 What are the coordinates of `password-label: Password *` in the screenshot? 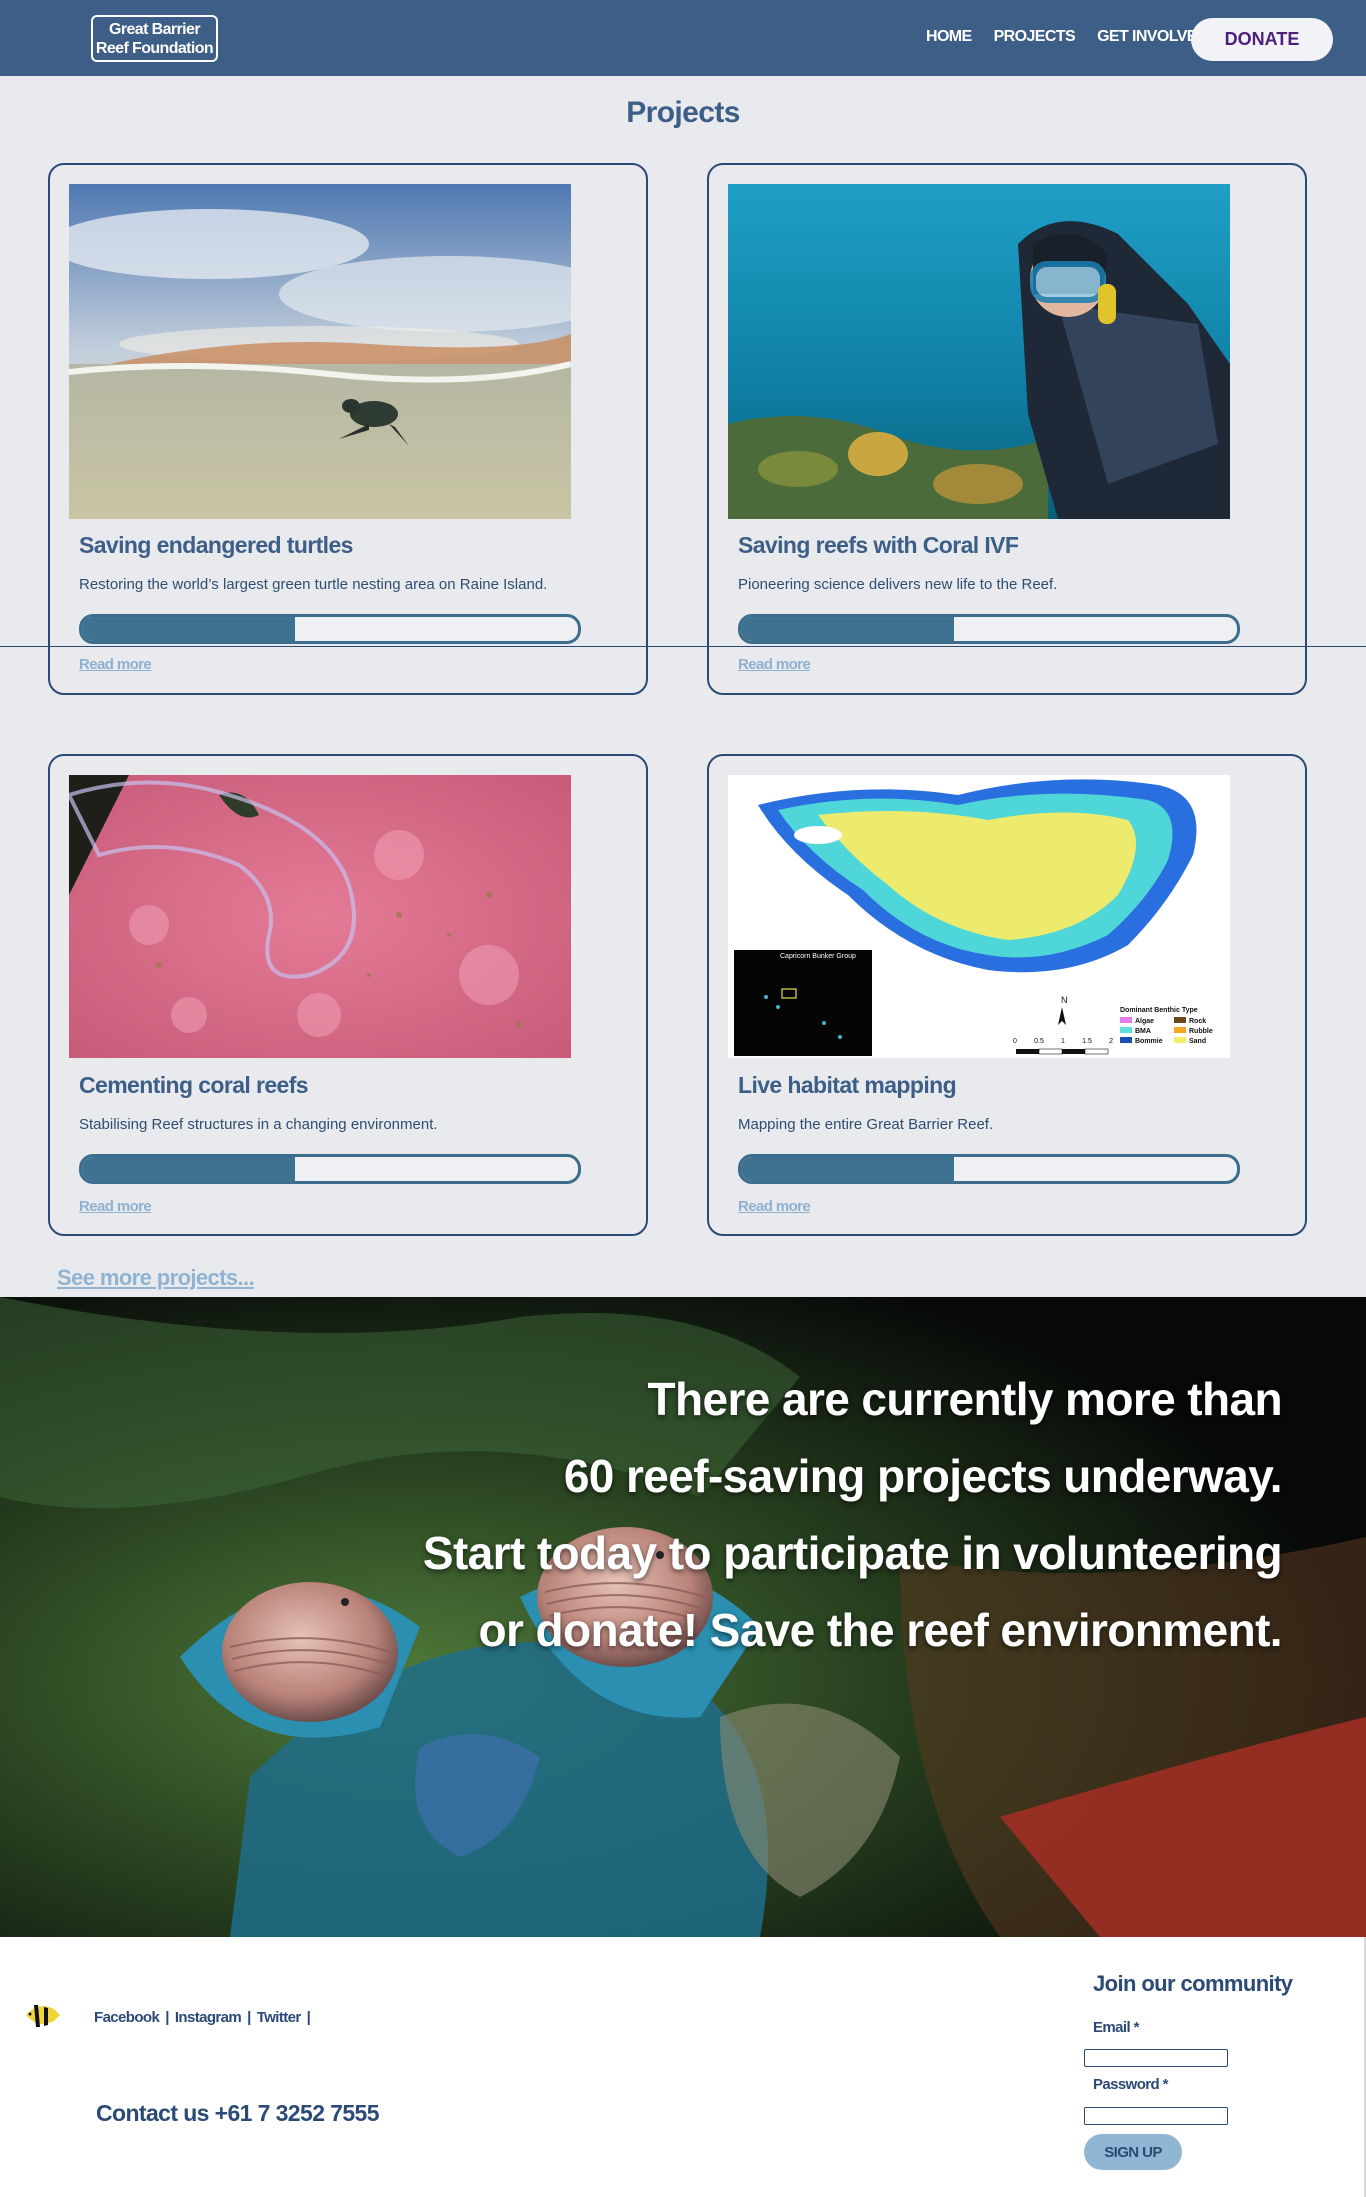 It's located at (1131, 2084).